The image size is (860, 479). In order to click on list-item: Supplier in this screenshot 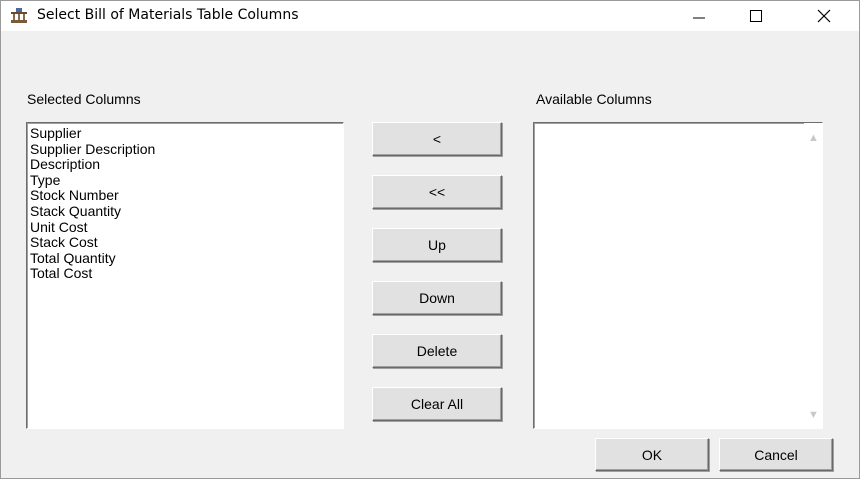, I will do `click(186, 133)`.